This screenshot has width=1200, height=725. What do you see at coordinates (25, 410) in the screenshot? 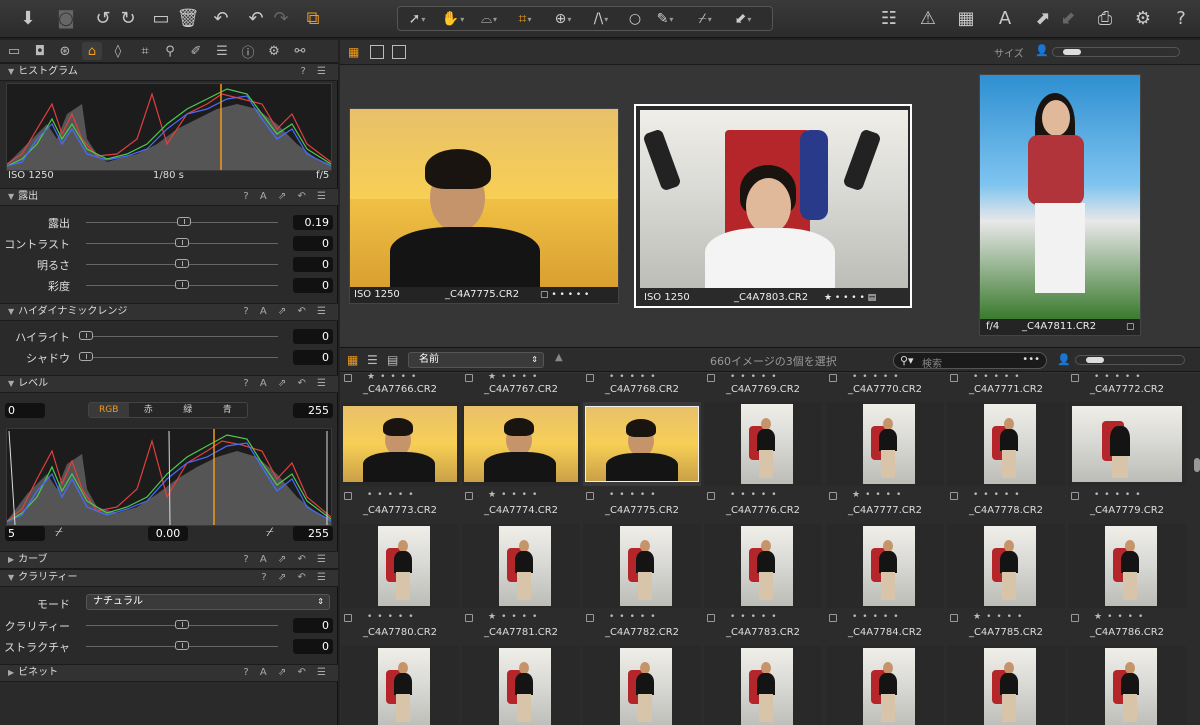
I see `levels-input-low: 0` at bounding box center [25, 410].